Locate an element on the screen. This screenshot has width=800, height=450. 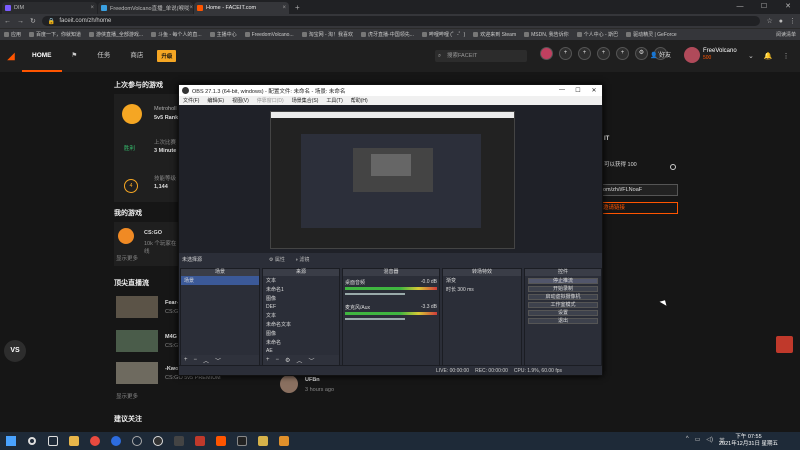
menu-view: 视图(V) is located at coordinates (240, 100).